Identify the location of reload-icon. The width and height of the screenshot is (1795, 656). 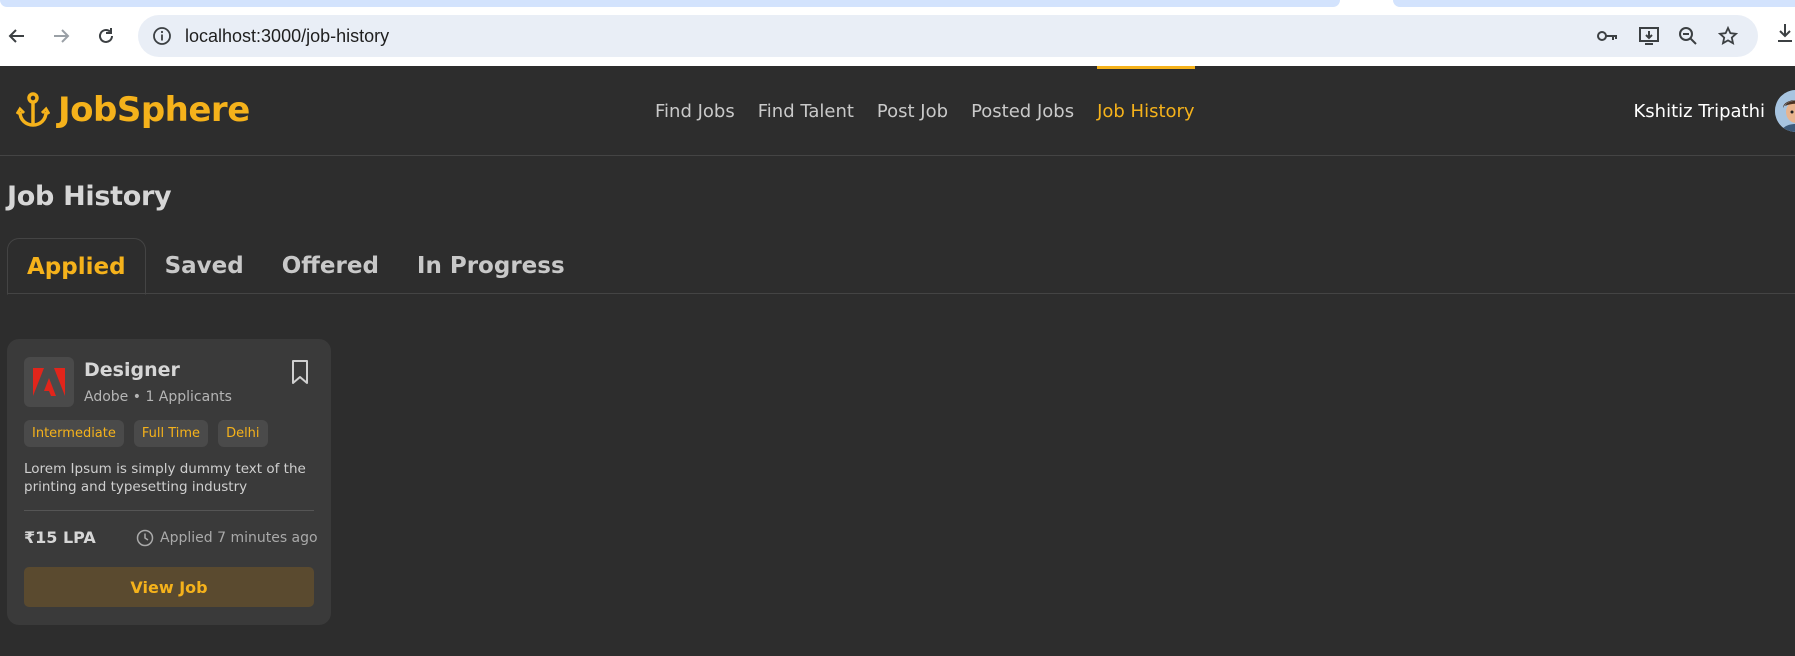
(106, 36).